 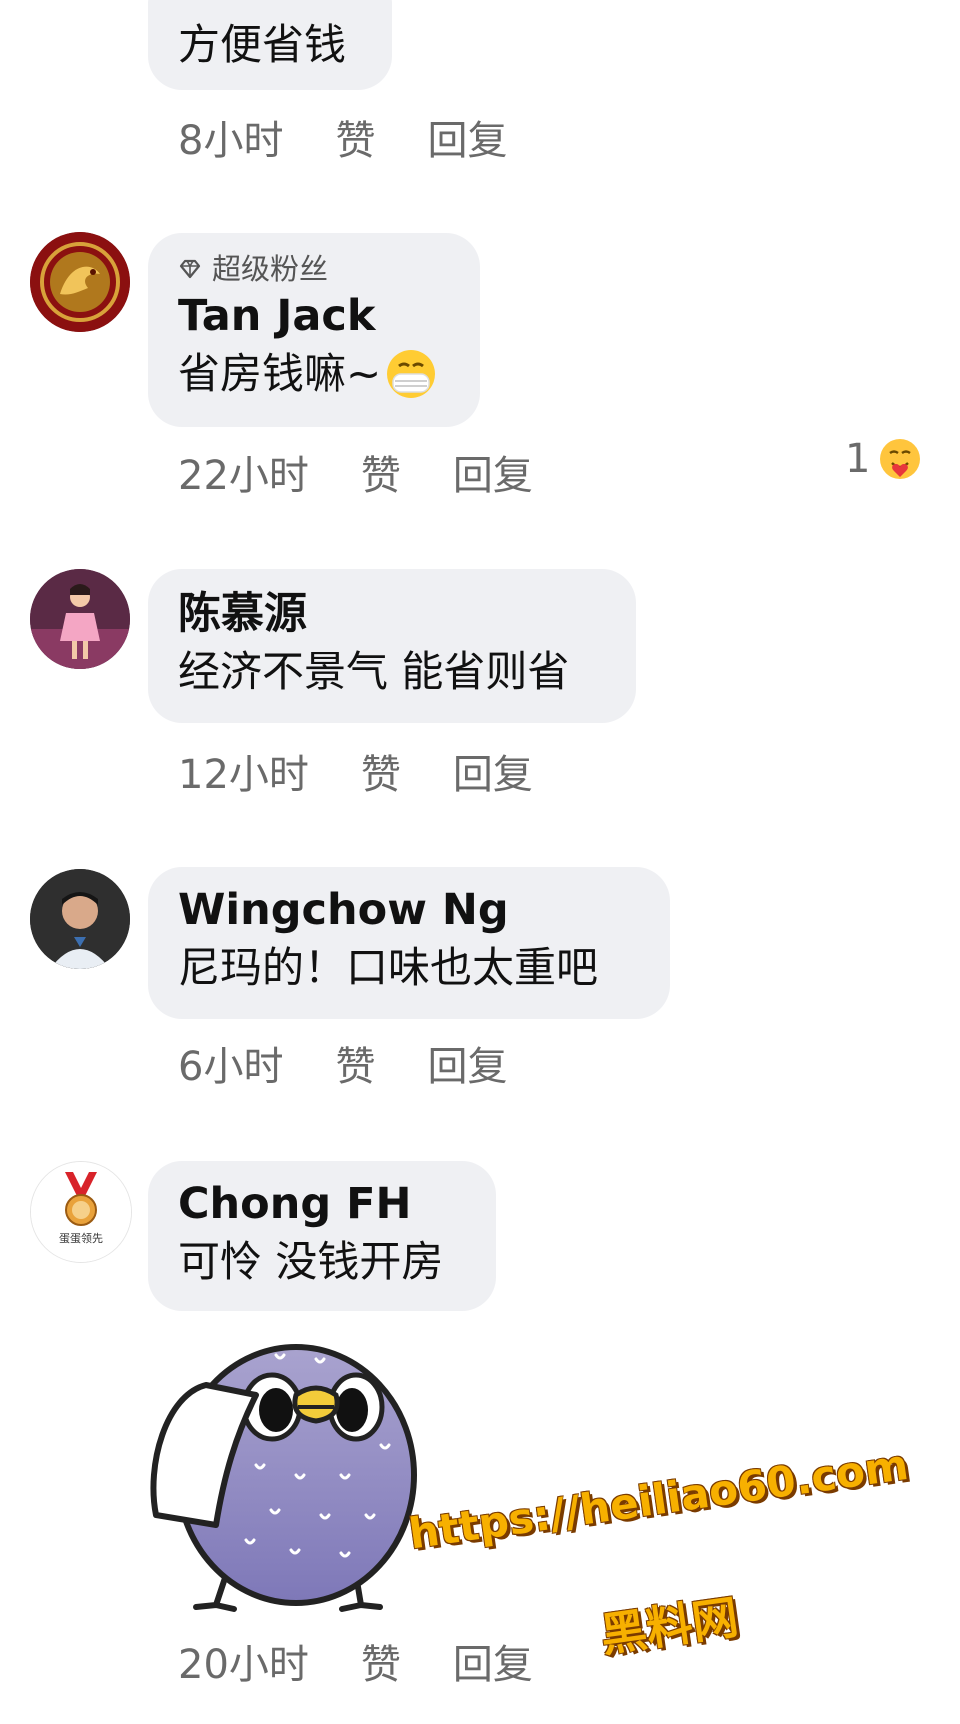 What do you see at coordinates (411, 374) in the screenshot?
I see `mask-face-emoji-icon` at bounding box center [411, 374].